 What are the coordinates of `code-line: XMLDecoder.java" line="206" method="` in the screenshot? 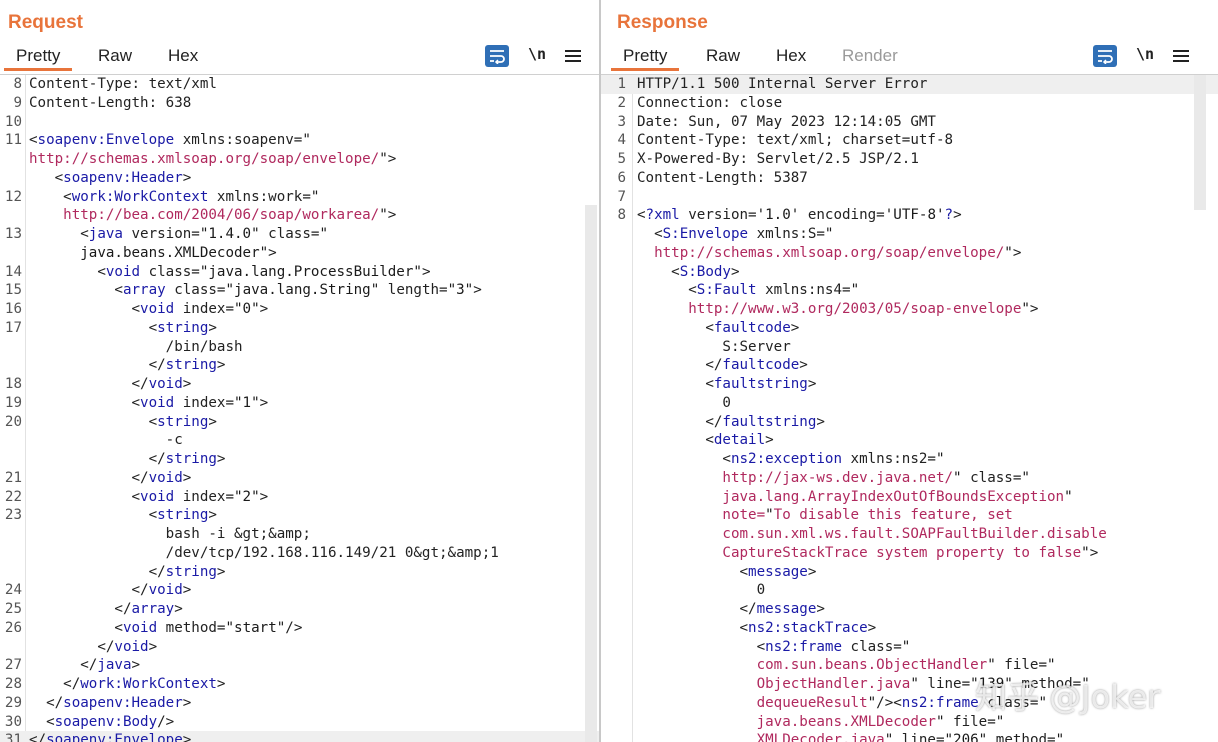 It's located at (909, 736).